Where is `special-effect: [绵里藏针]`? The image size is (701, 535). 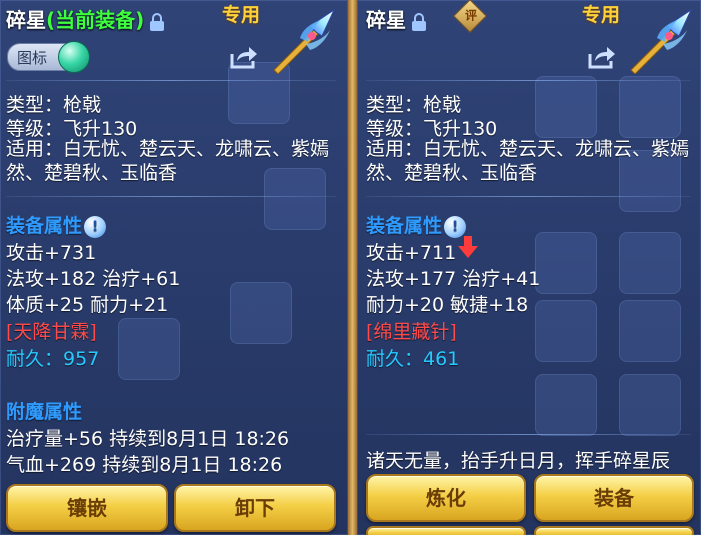
special-effect: [绵里藏针] is located at coordinates (411, 332).